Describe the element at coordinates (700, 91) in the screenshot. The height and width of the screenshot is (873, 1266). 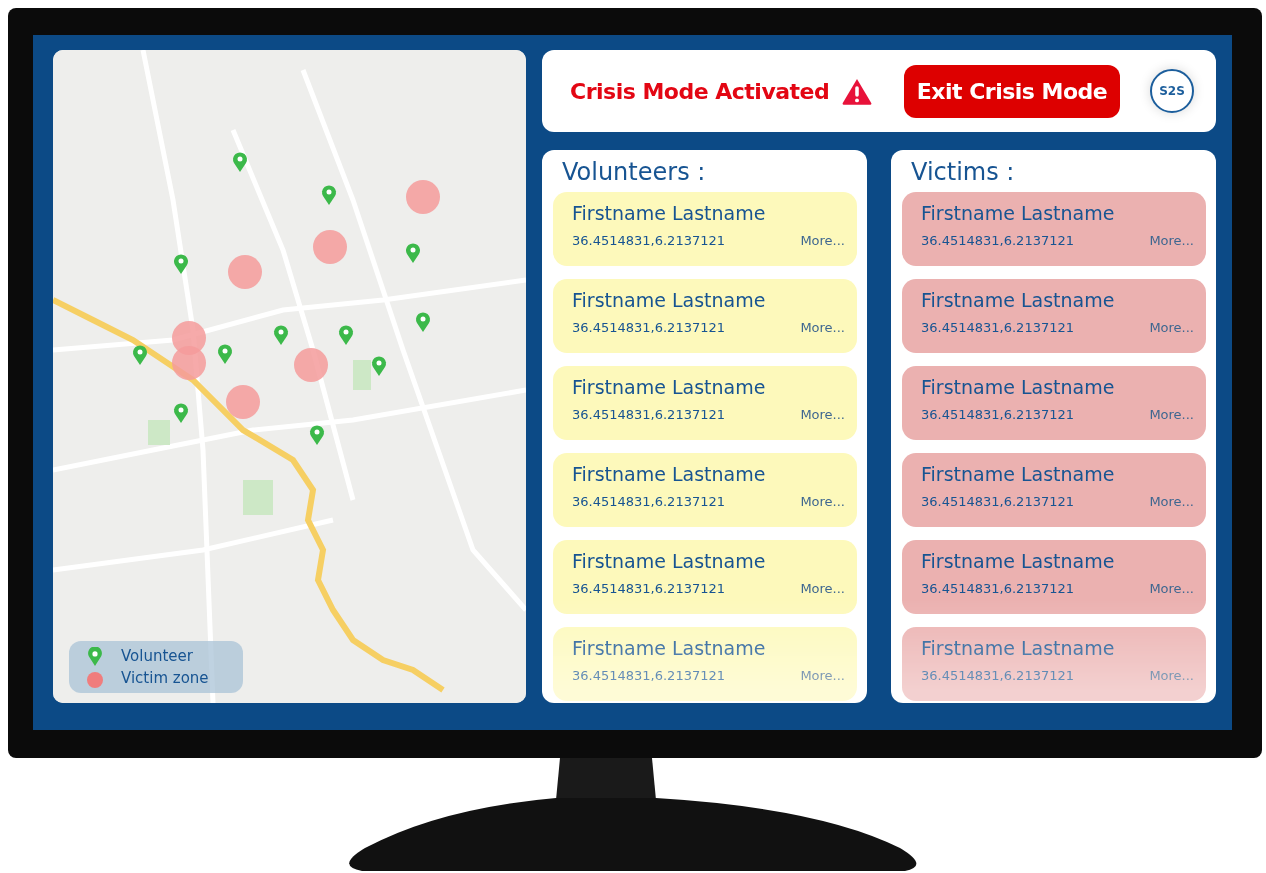
I see `crisis-status-text: Crisis Mode Activated` at that location.